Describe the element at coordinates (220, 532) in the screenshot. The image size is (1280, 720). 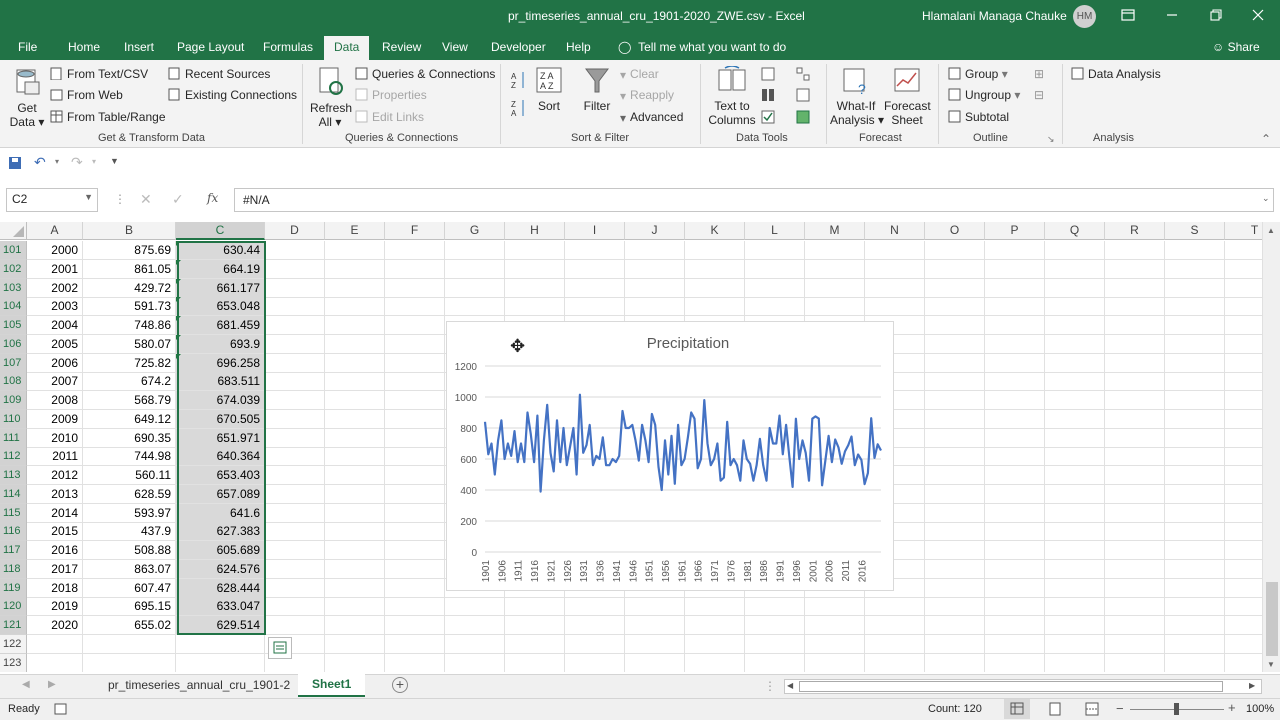
I see `cell-c: 627.383` at that location.